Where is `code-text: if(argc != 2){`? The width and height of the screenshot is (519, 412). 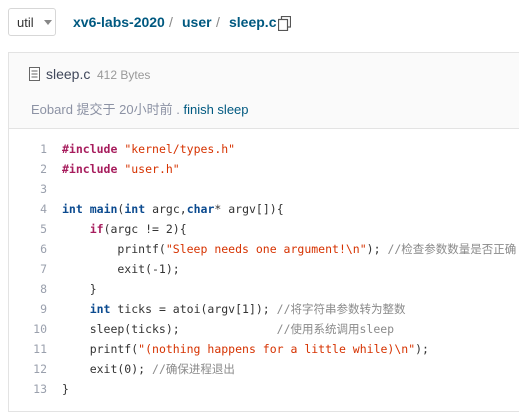
code-text: if(argc != 2){ is located at coordinates (138, 229).